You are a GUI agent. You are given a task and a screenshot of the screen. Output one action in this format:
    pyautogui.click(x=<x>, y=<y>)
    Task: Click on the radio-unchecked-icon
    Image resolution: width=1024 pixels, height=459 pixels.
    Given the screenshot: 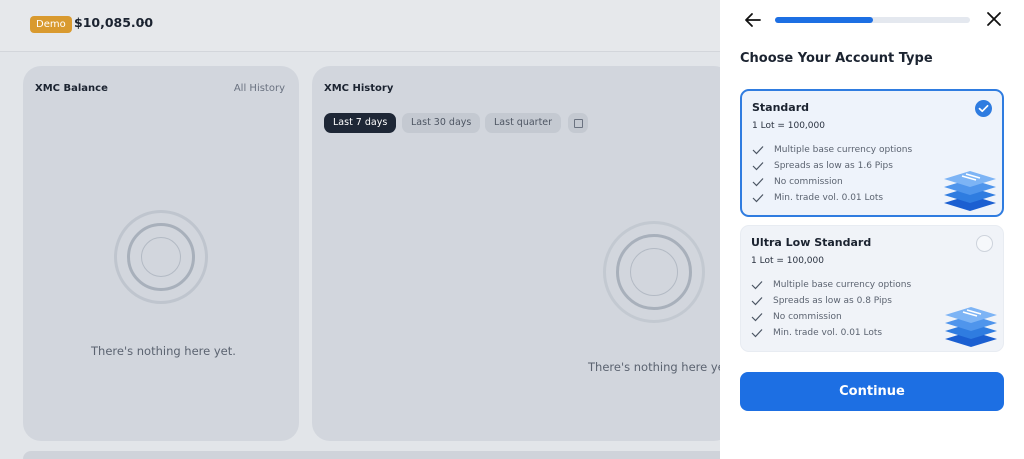 What is the action you would take?
    pyautogui.click(x=984, y=243)
    